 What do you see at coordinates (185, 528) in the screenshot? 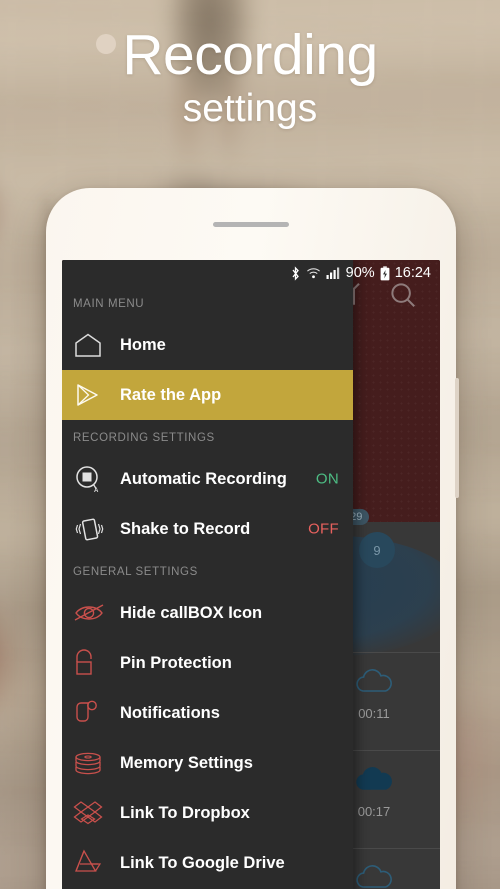
I see `drawer-item-label: Shake to Record` at bounding box center [185, 528].